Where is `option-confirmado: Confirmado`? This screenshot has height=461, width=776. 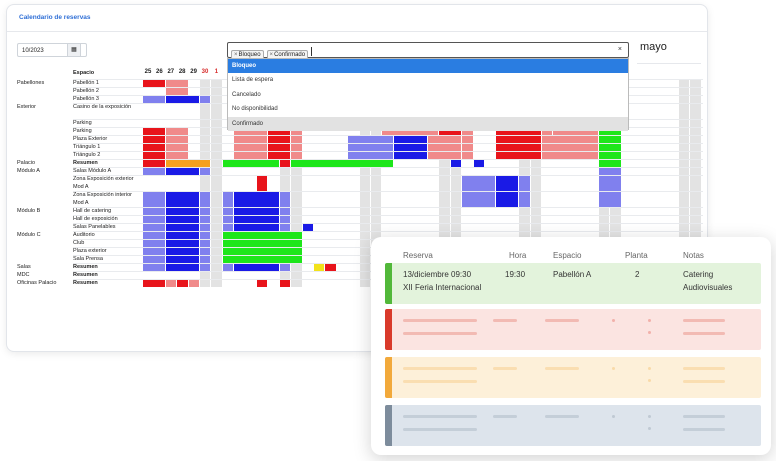
option-confirmado: Confirmado is located at coordinates (428, 123).